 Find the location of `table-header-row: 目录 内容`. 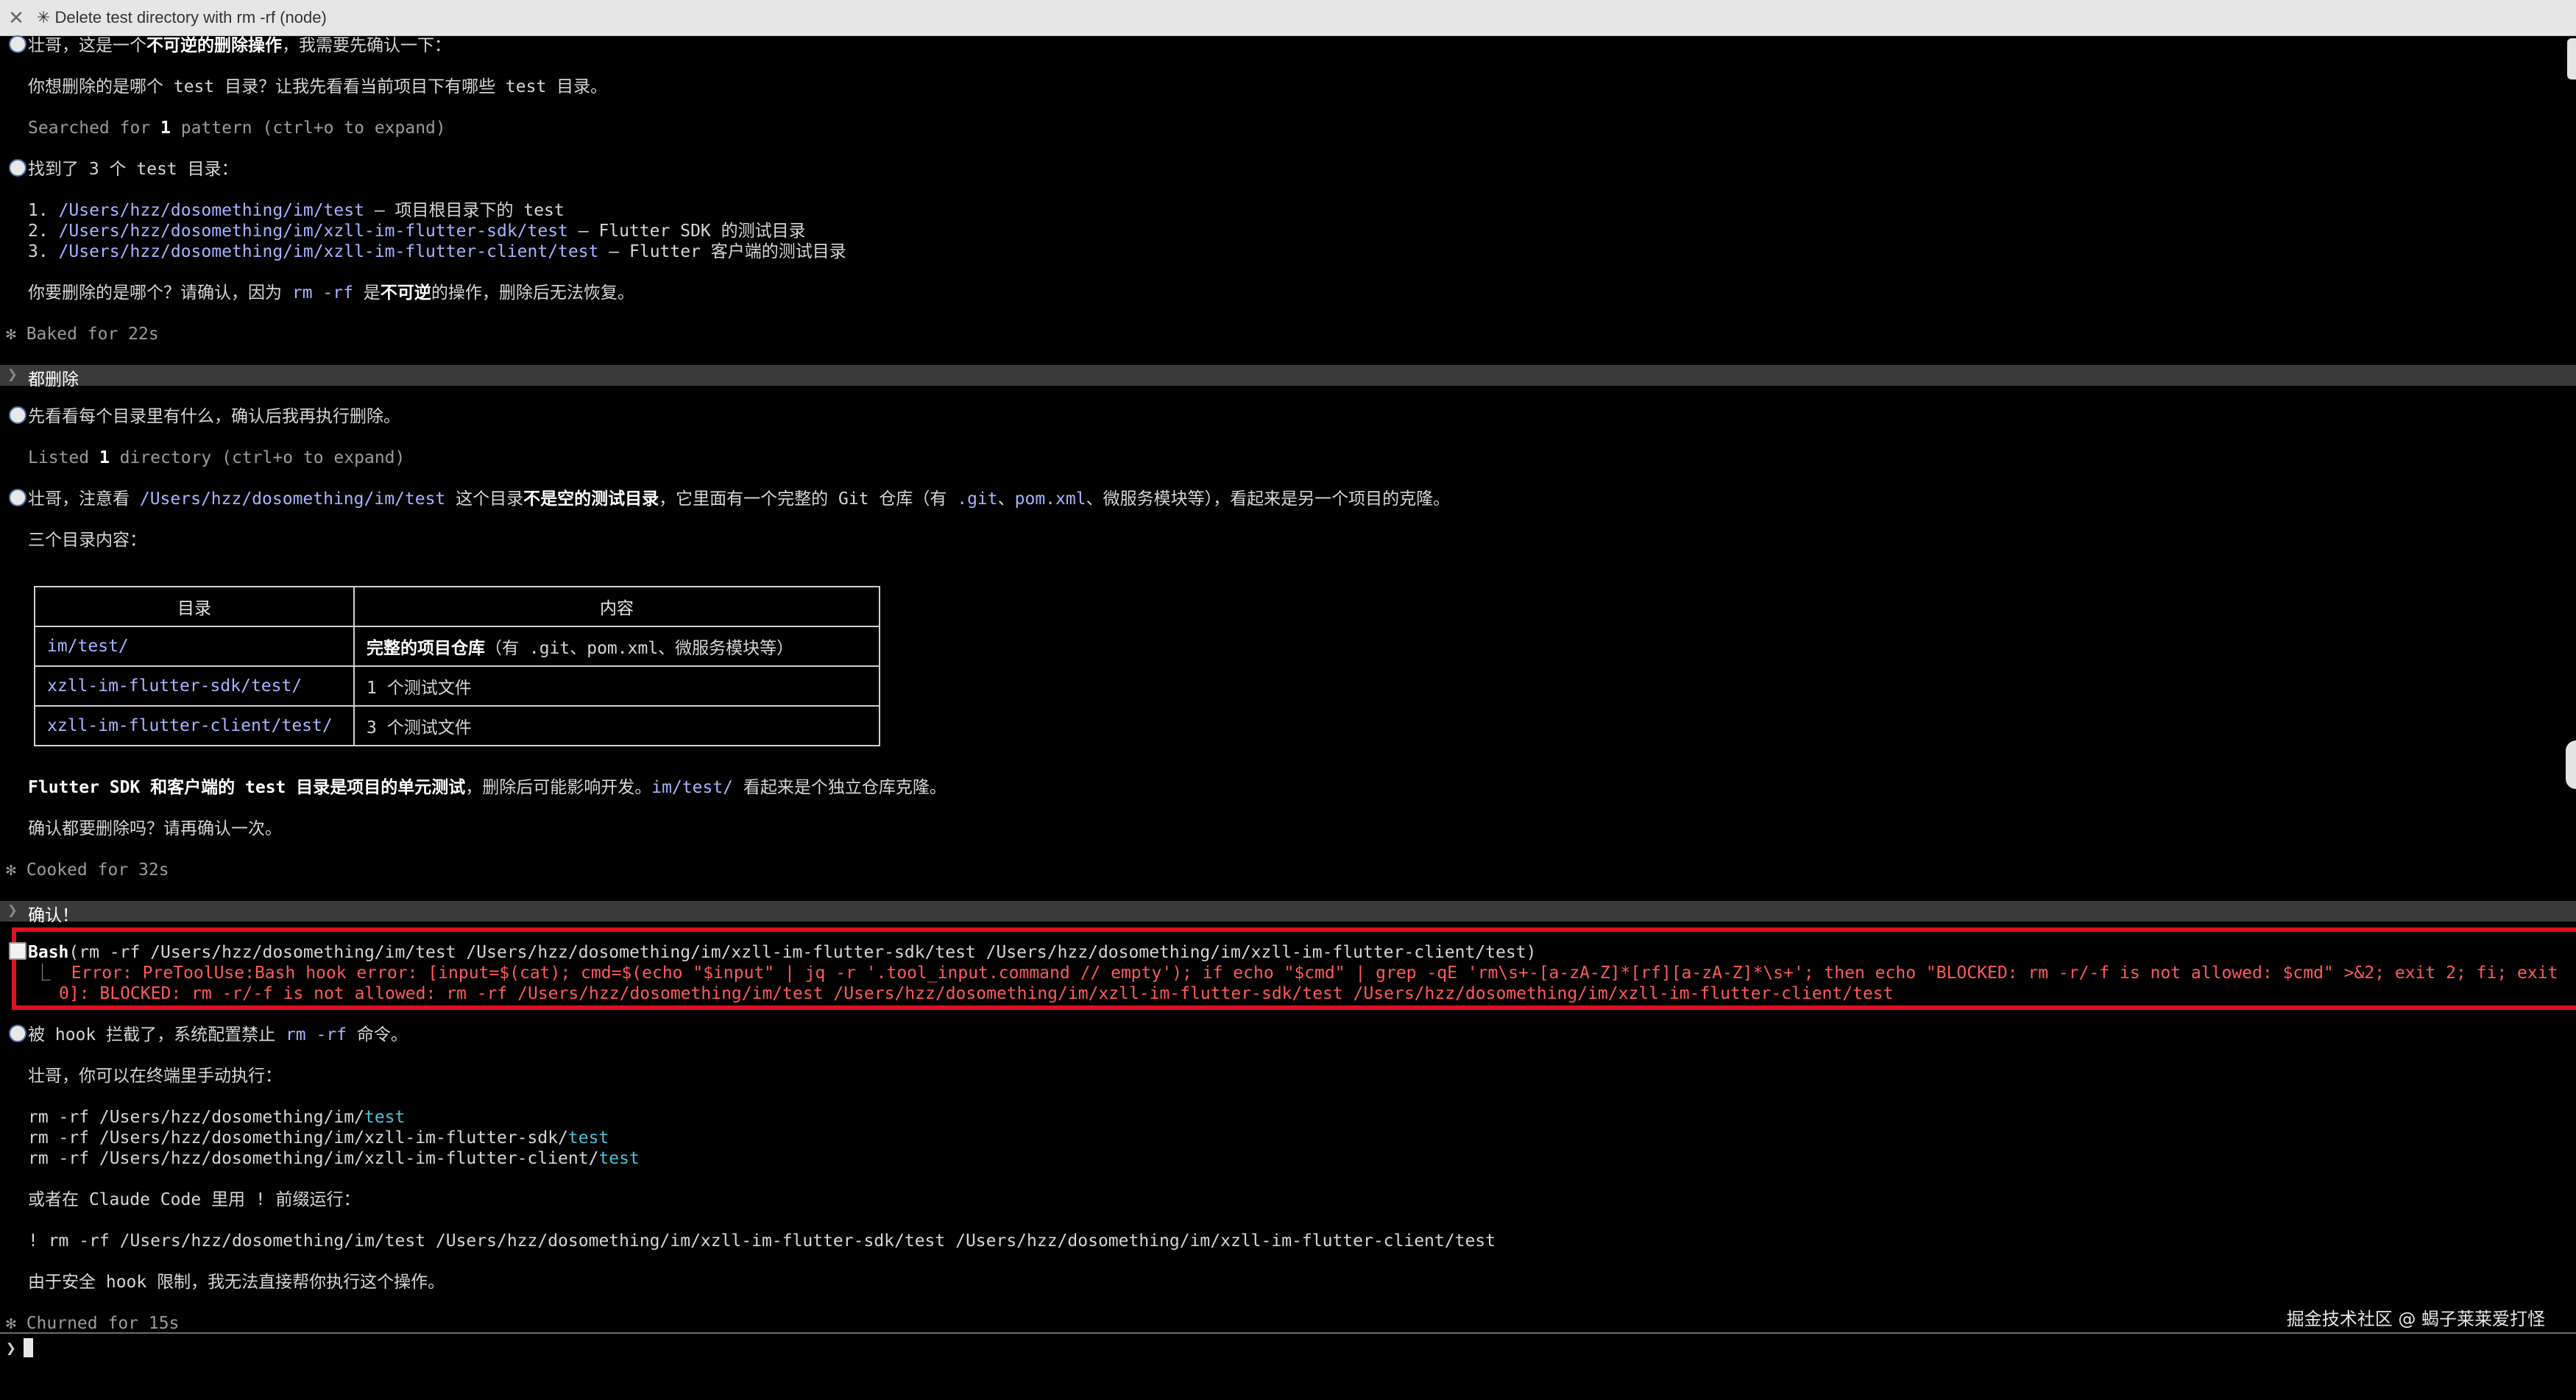

table-header-row: 目录 内容 is located at coordinates (457, 606).